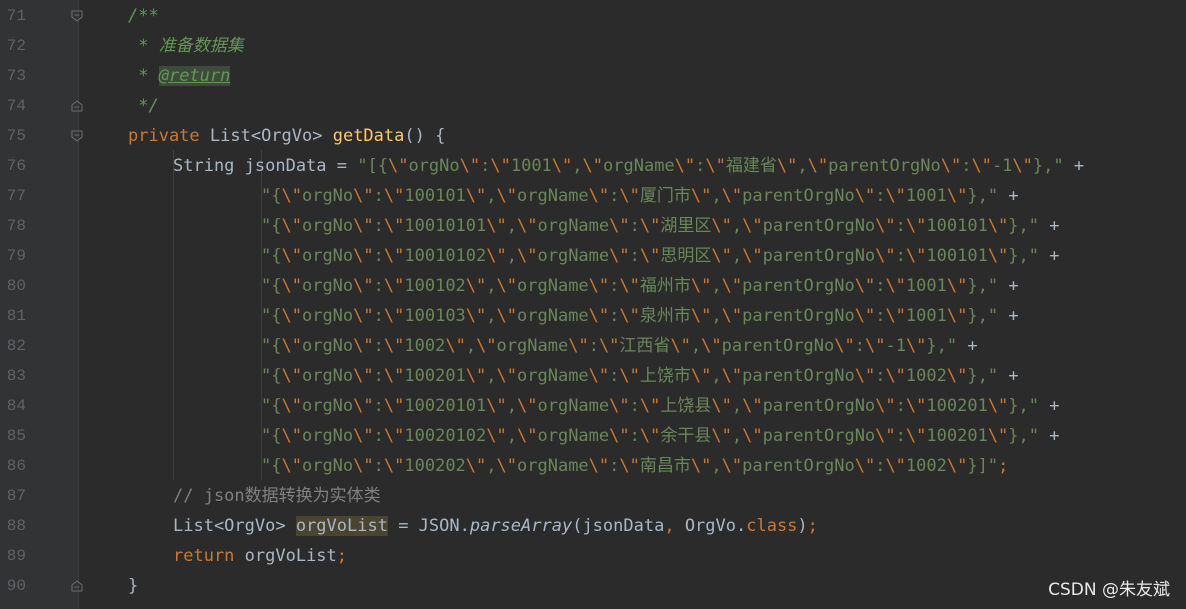 This screenshot has width=1186, height=609. Describe the element at coordinates (812, 526) in the screenshot. I see `code-token: ;` at that location.